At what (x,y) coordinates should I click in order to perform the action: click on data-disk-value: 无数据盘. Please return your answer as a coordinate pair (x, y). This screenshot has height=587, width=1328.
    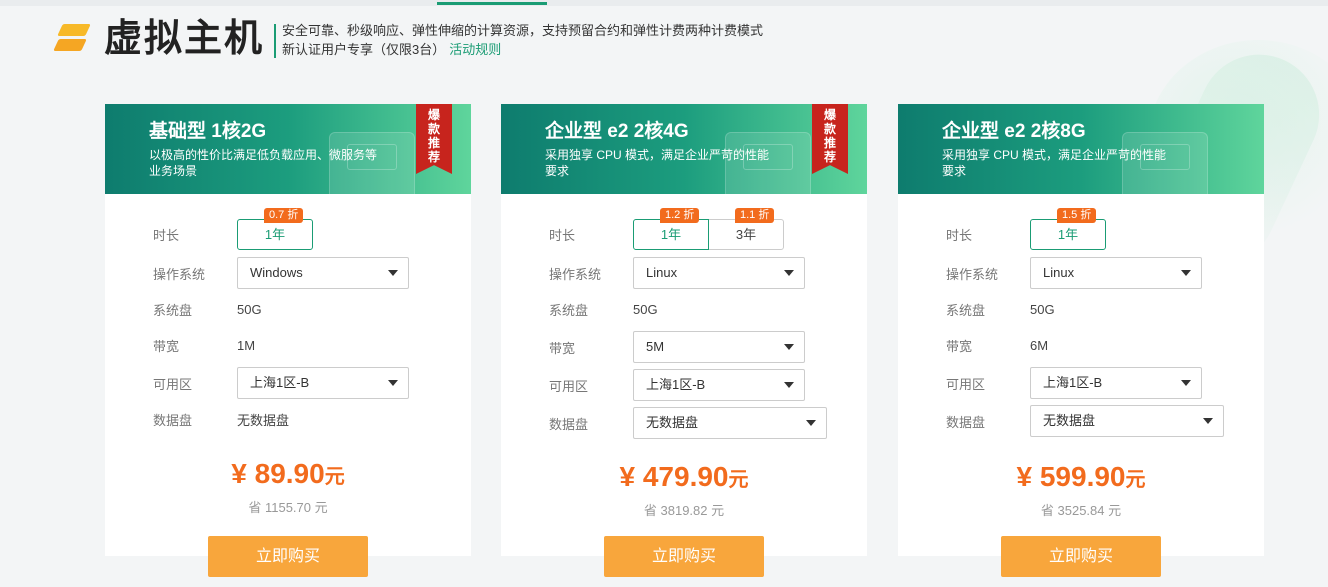
    Looking at the image, I should click on (263, 420).